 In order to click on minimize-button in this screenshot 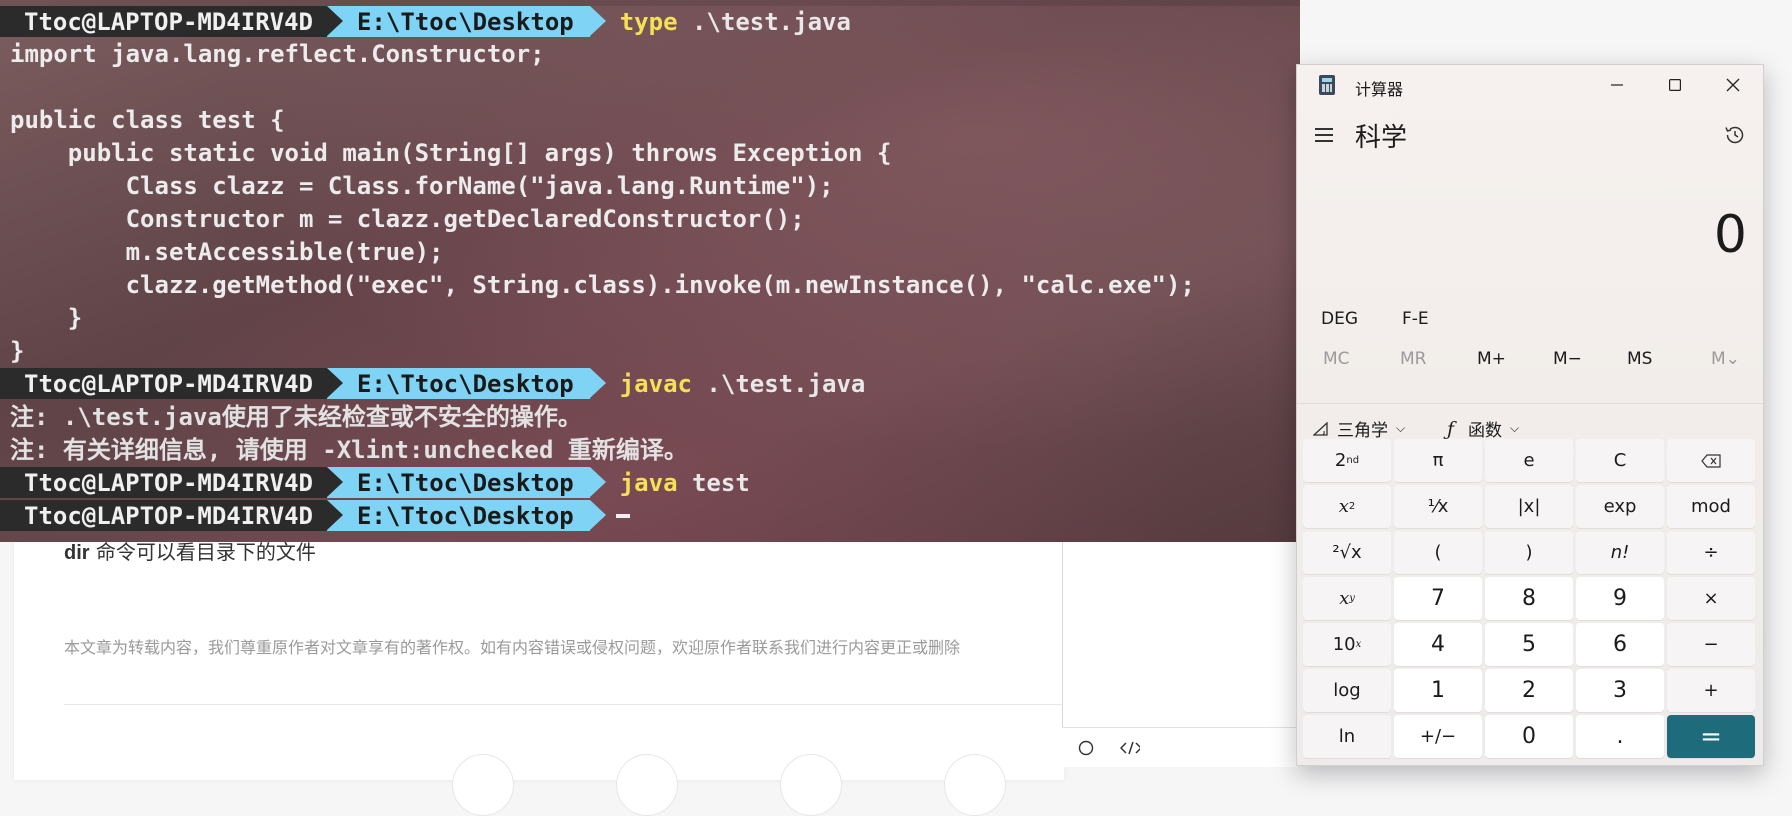, I will do `click(1617, 85)`.